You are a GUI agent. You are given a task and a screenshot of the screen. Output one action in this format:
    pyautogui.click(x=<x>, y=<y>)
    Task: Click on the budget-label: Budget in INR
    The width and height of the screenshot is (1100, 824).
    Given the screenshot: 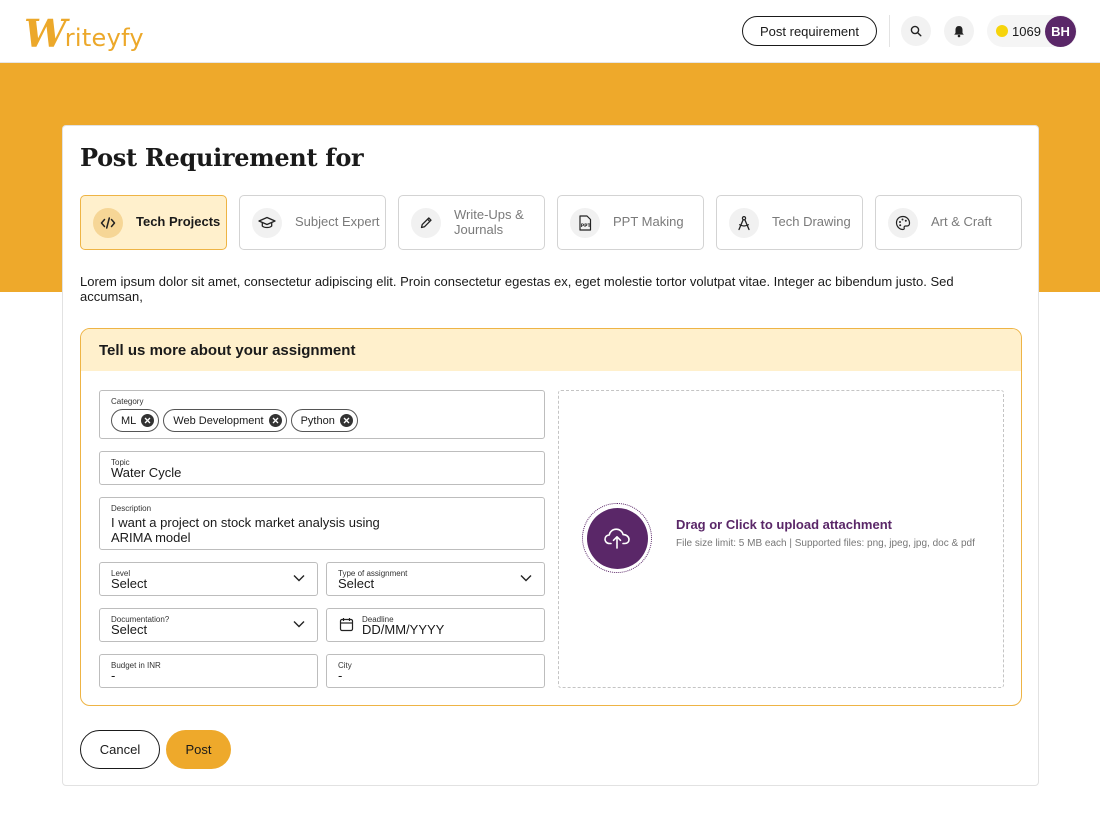 What is the action you would take?
    pyautogui.click(x=136, y=665)
    